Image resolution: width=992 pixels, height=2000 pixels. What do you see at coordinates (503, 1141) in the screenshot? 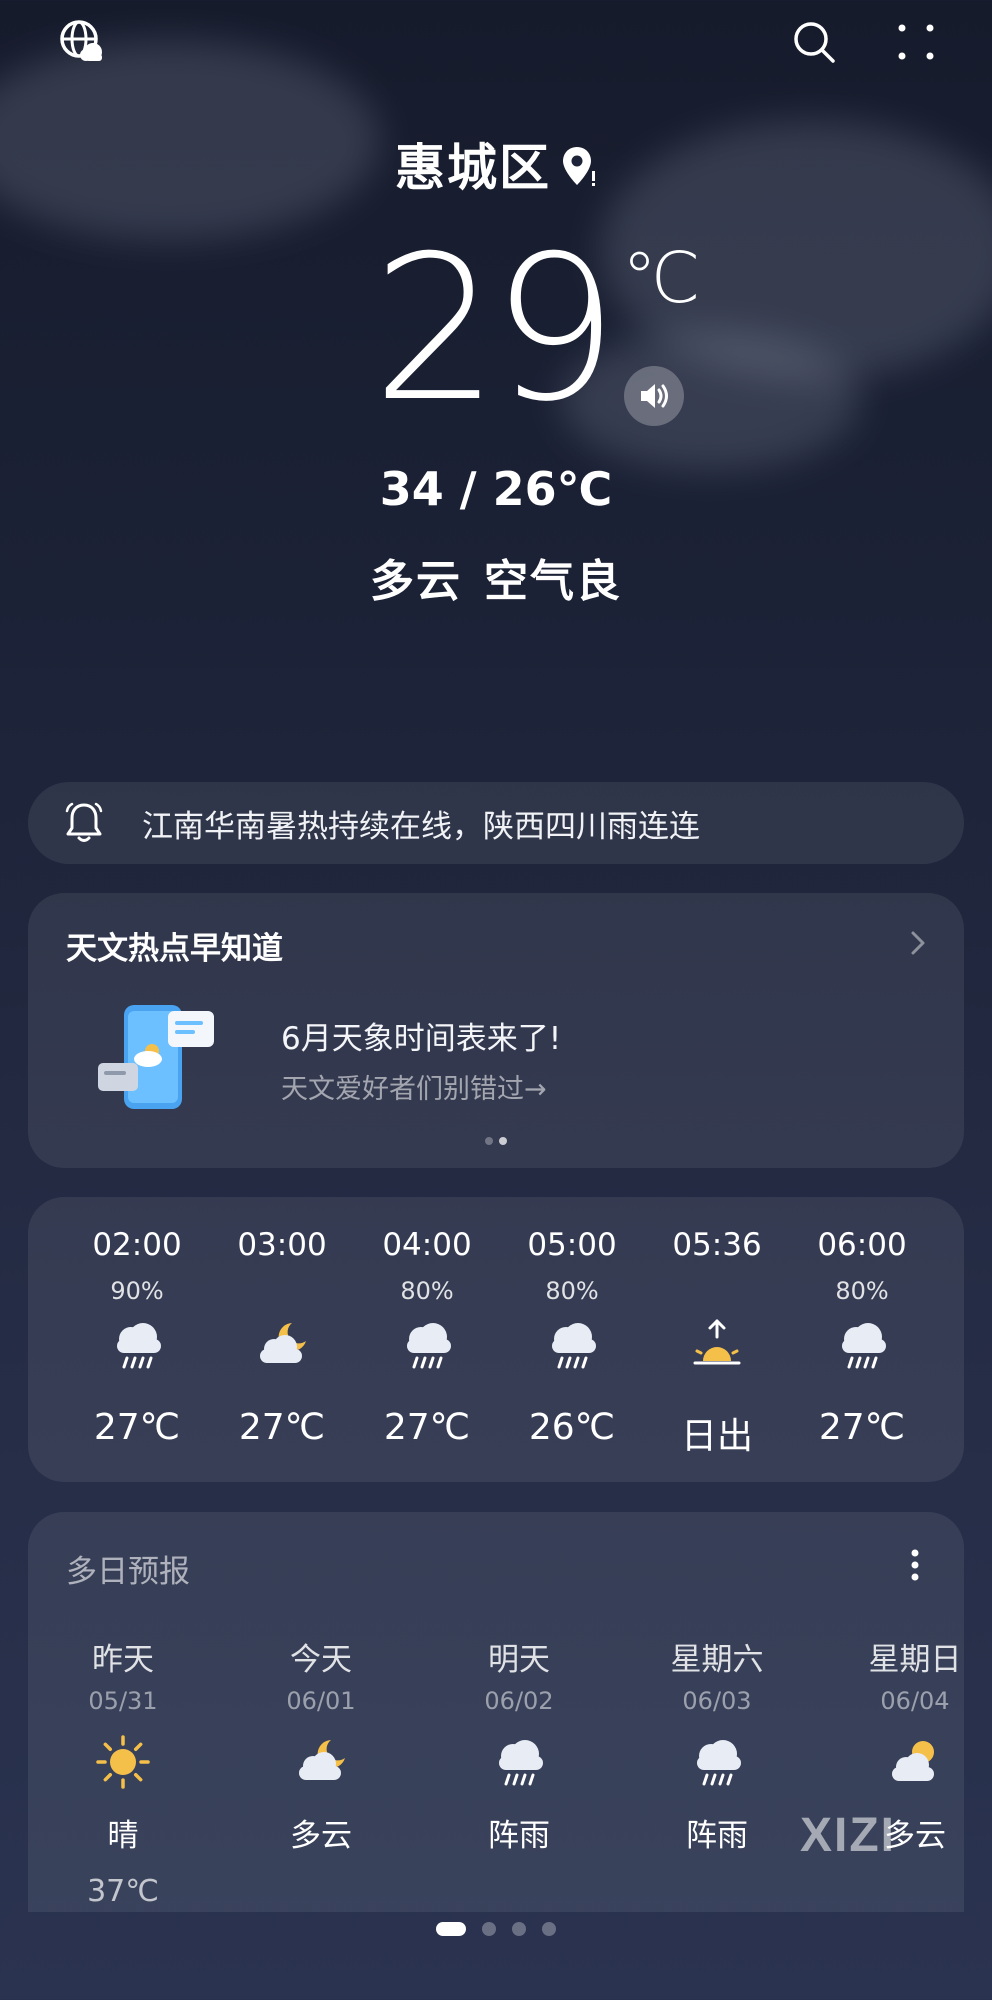
I see `pager-dot-active` at bounding box center [503, 1141].